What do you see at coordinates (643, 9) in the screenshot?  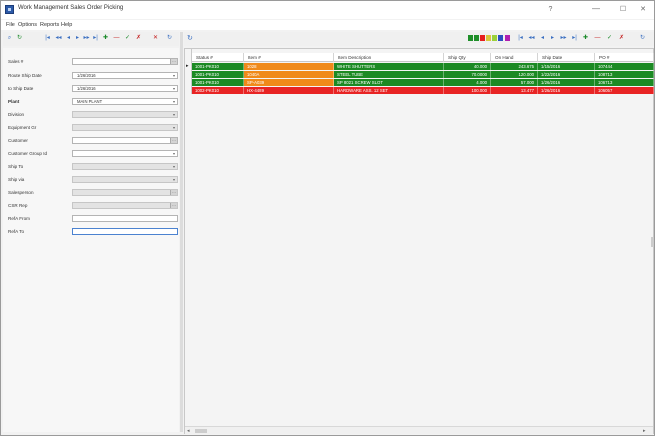 I see `close-button: ✕` at bounding box center [643, 9].